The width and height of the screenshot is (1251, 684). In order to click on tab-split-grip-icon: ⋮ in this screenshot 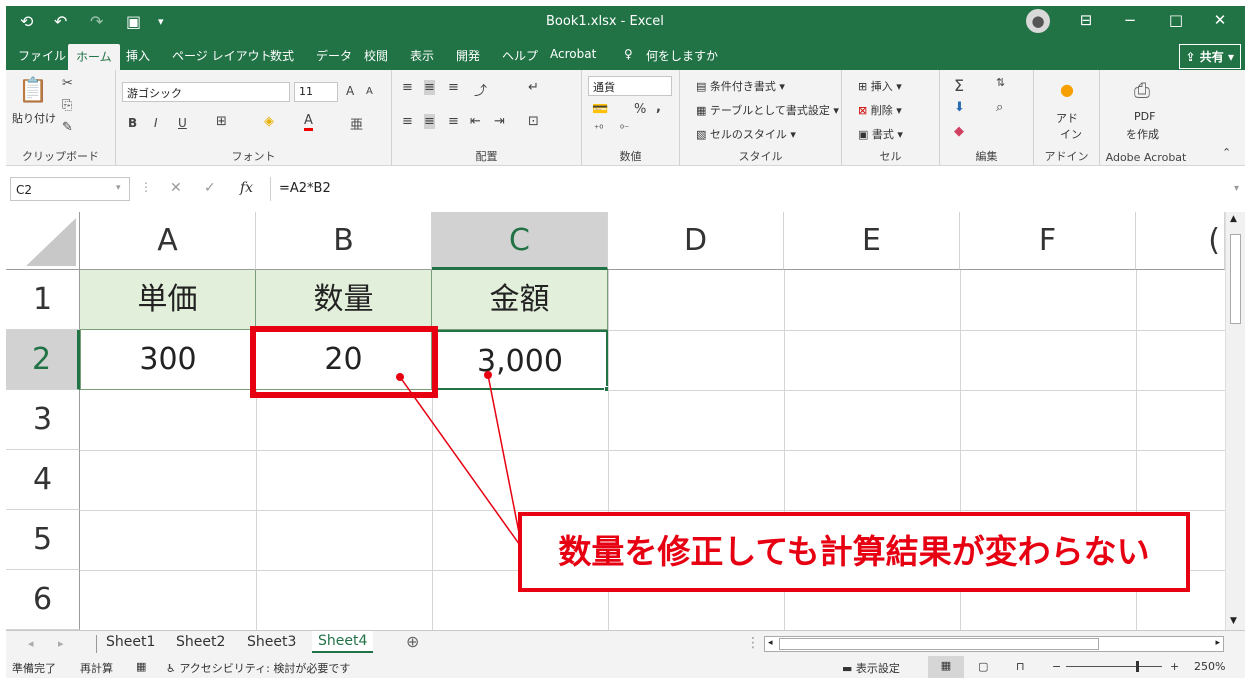, I will do `click(753, 643)`.